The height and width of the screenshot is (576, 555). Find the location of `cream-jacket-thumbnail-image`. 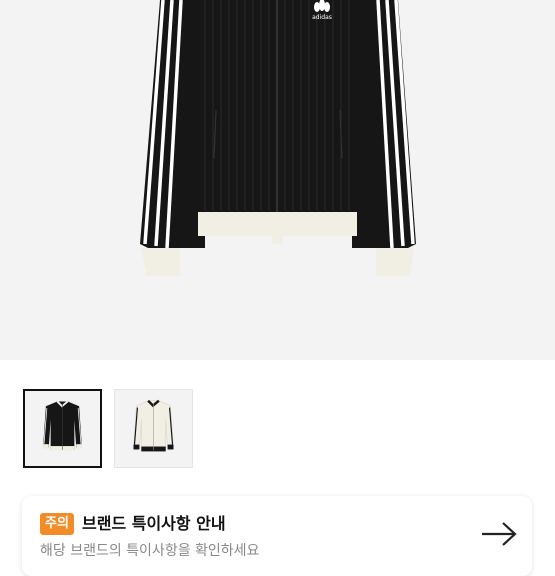

cream-jacket-thumbnail-image is located at coordinates (153, 425).